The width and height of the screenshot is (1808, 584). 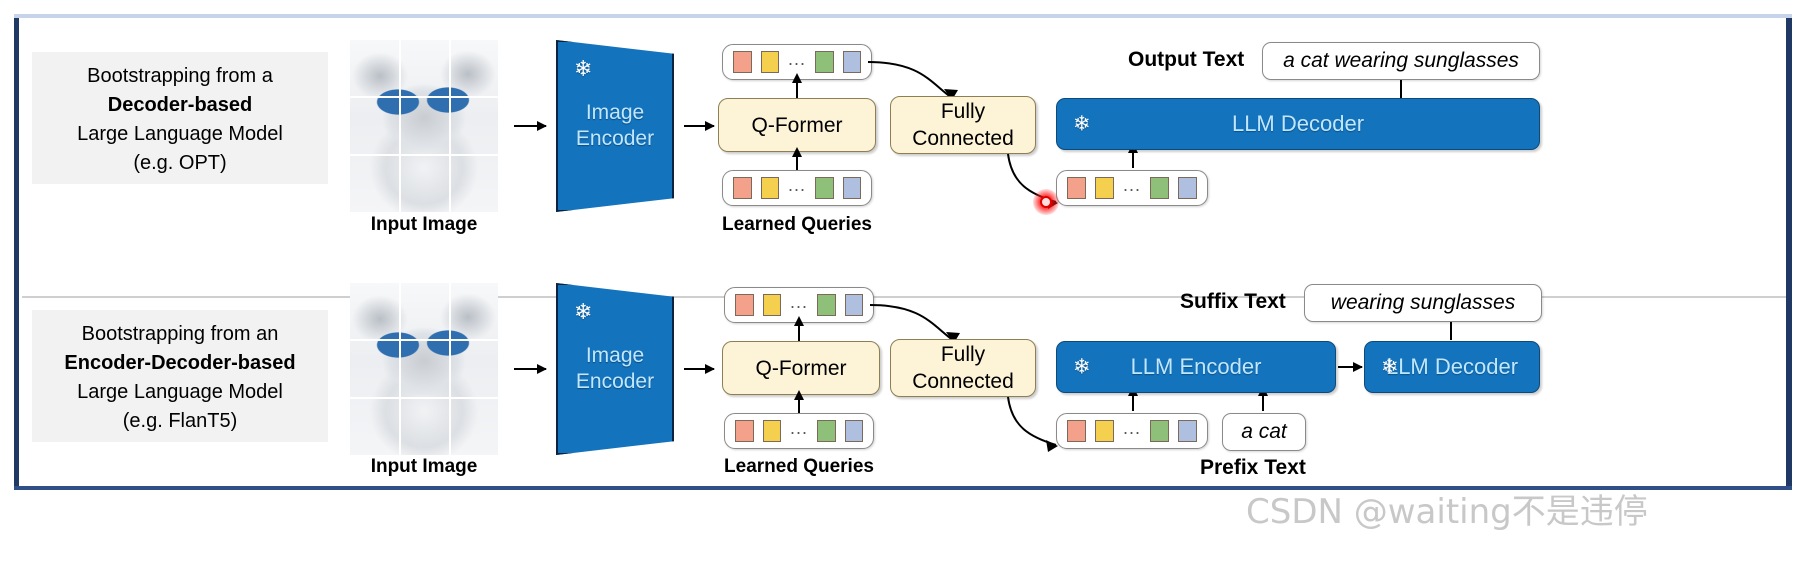 What do you see at coordinates (1350, 367) in the screenshot?
I see `arrow-llm-encoder-to-llm-decoder` at bounding box center [1350, 367].